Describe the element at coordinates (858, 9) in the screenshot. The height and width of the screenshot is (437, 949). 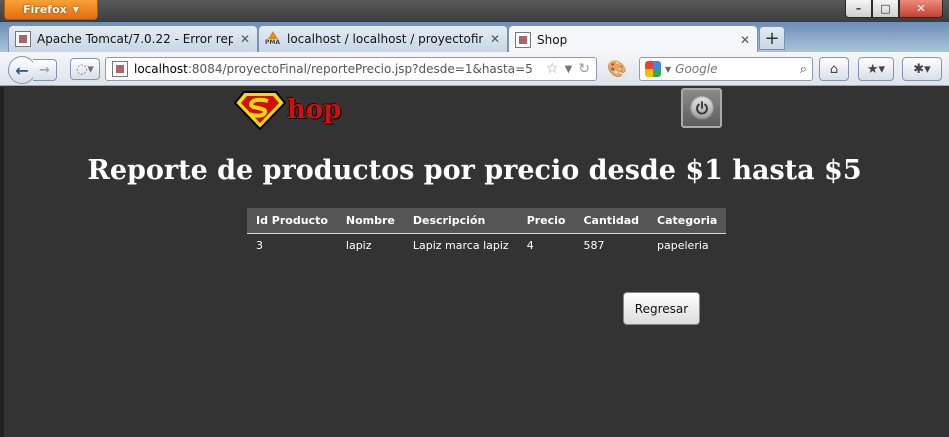
I see `minimize-button: –` at that location.